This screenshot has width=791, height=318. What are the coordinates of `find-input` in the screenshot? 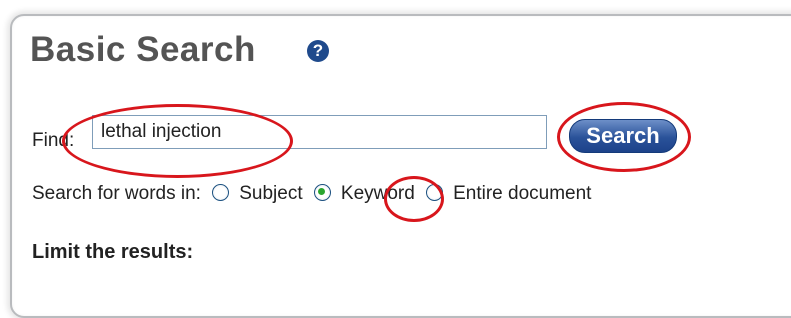 It's located at (319, 132).